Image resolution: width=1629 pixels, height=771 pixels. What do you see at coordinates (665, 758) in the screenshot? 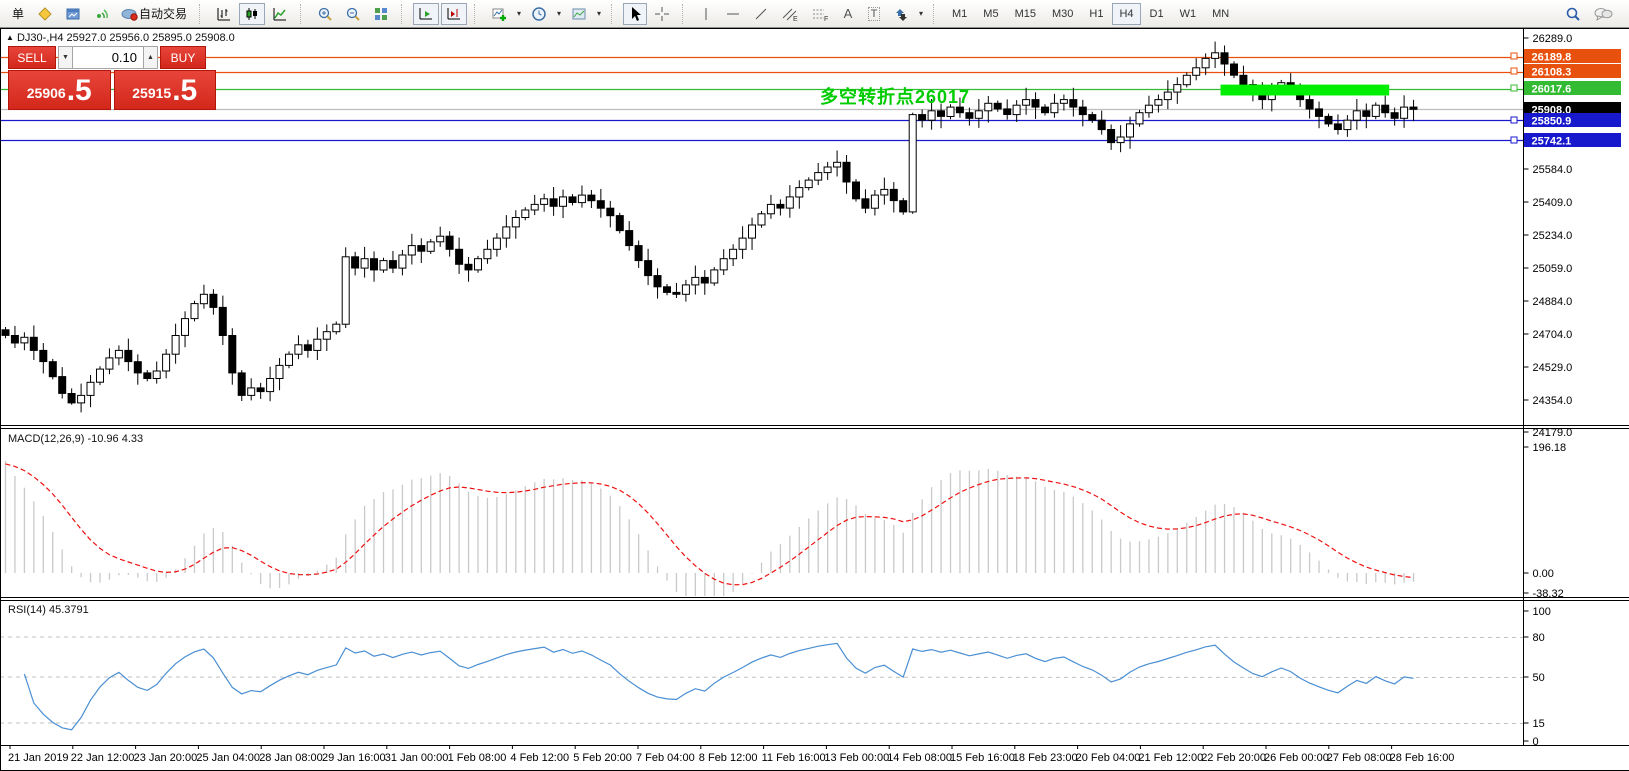
I see `time-axis-label: 7 Feb 04:00` at bounding box center [665, 758].